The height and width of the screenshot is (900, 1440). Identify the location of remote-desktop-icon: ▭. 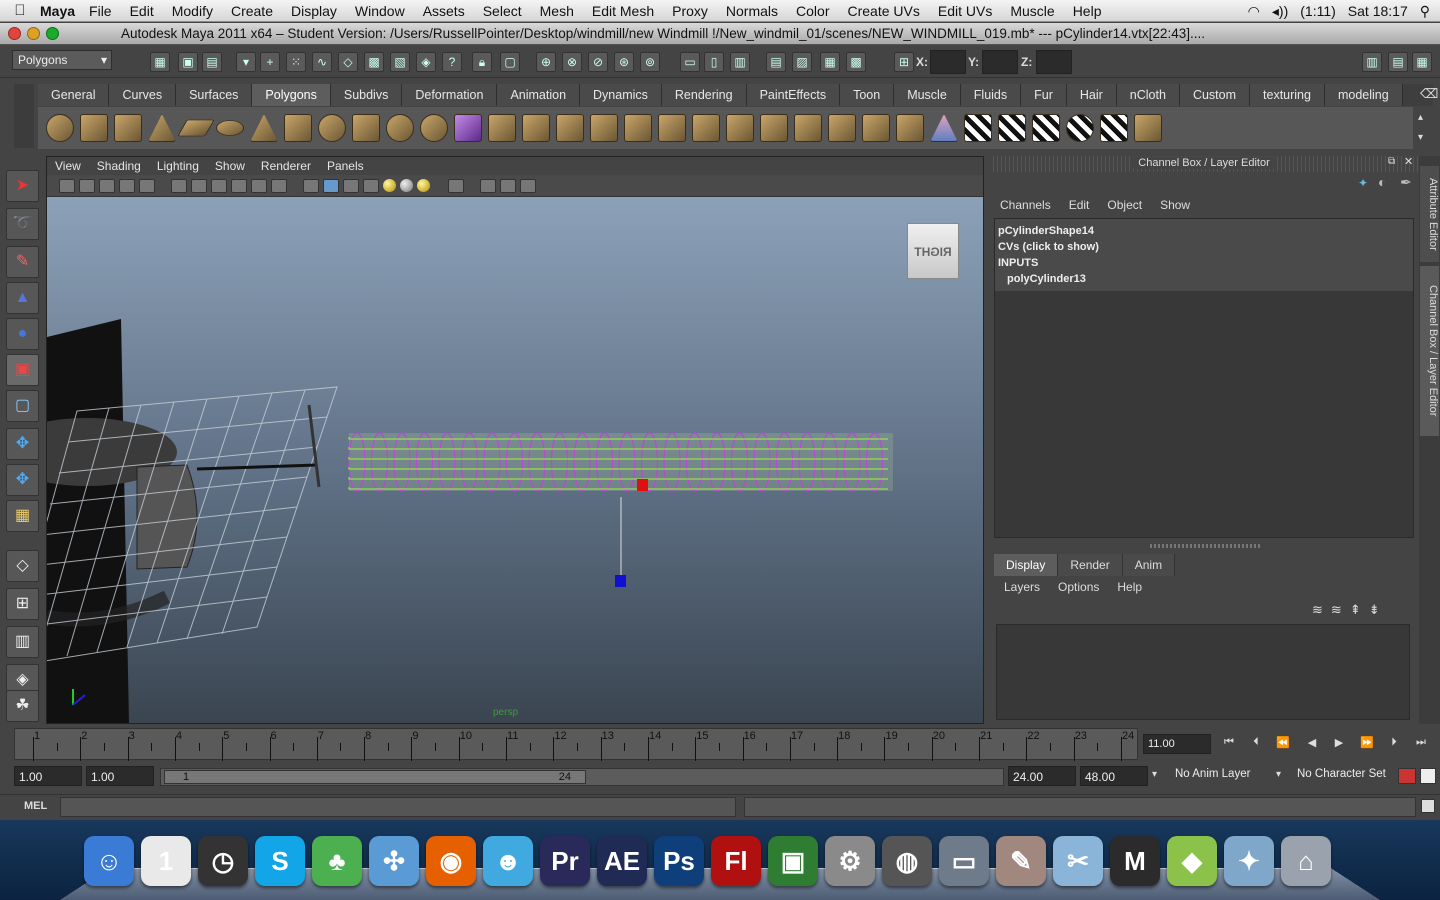
(964, 861).